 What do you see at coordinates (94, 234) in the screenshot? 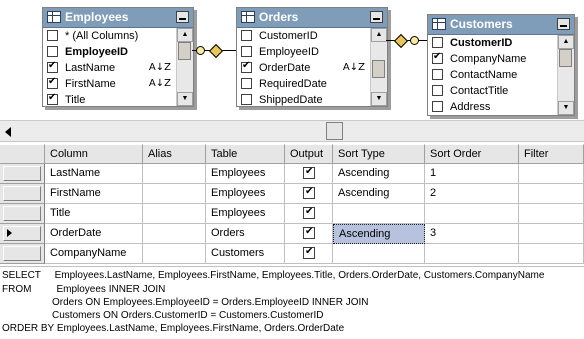
I see `cell-column: OrderDate` at bounding box center [94, 234].